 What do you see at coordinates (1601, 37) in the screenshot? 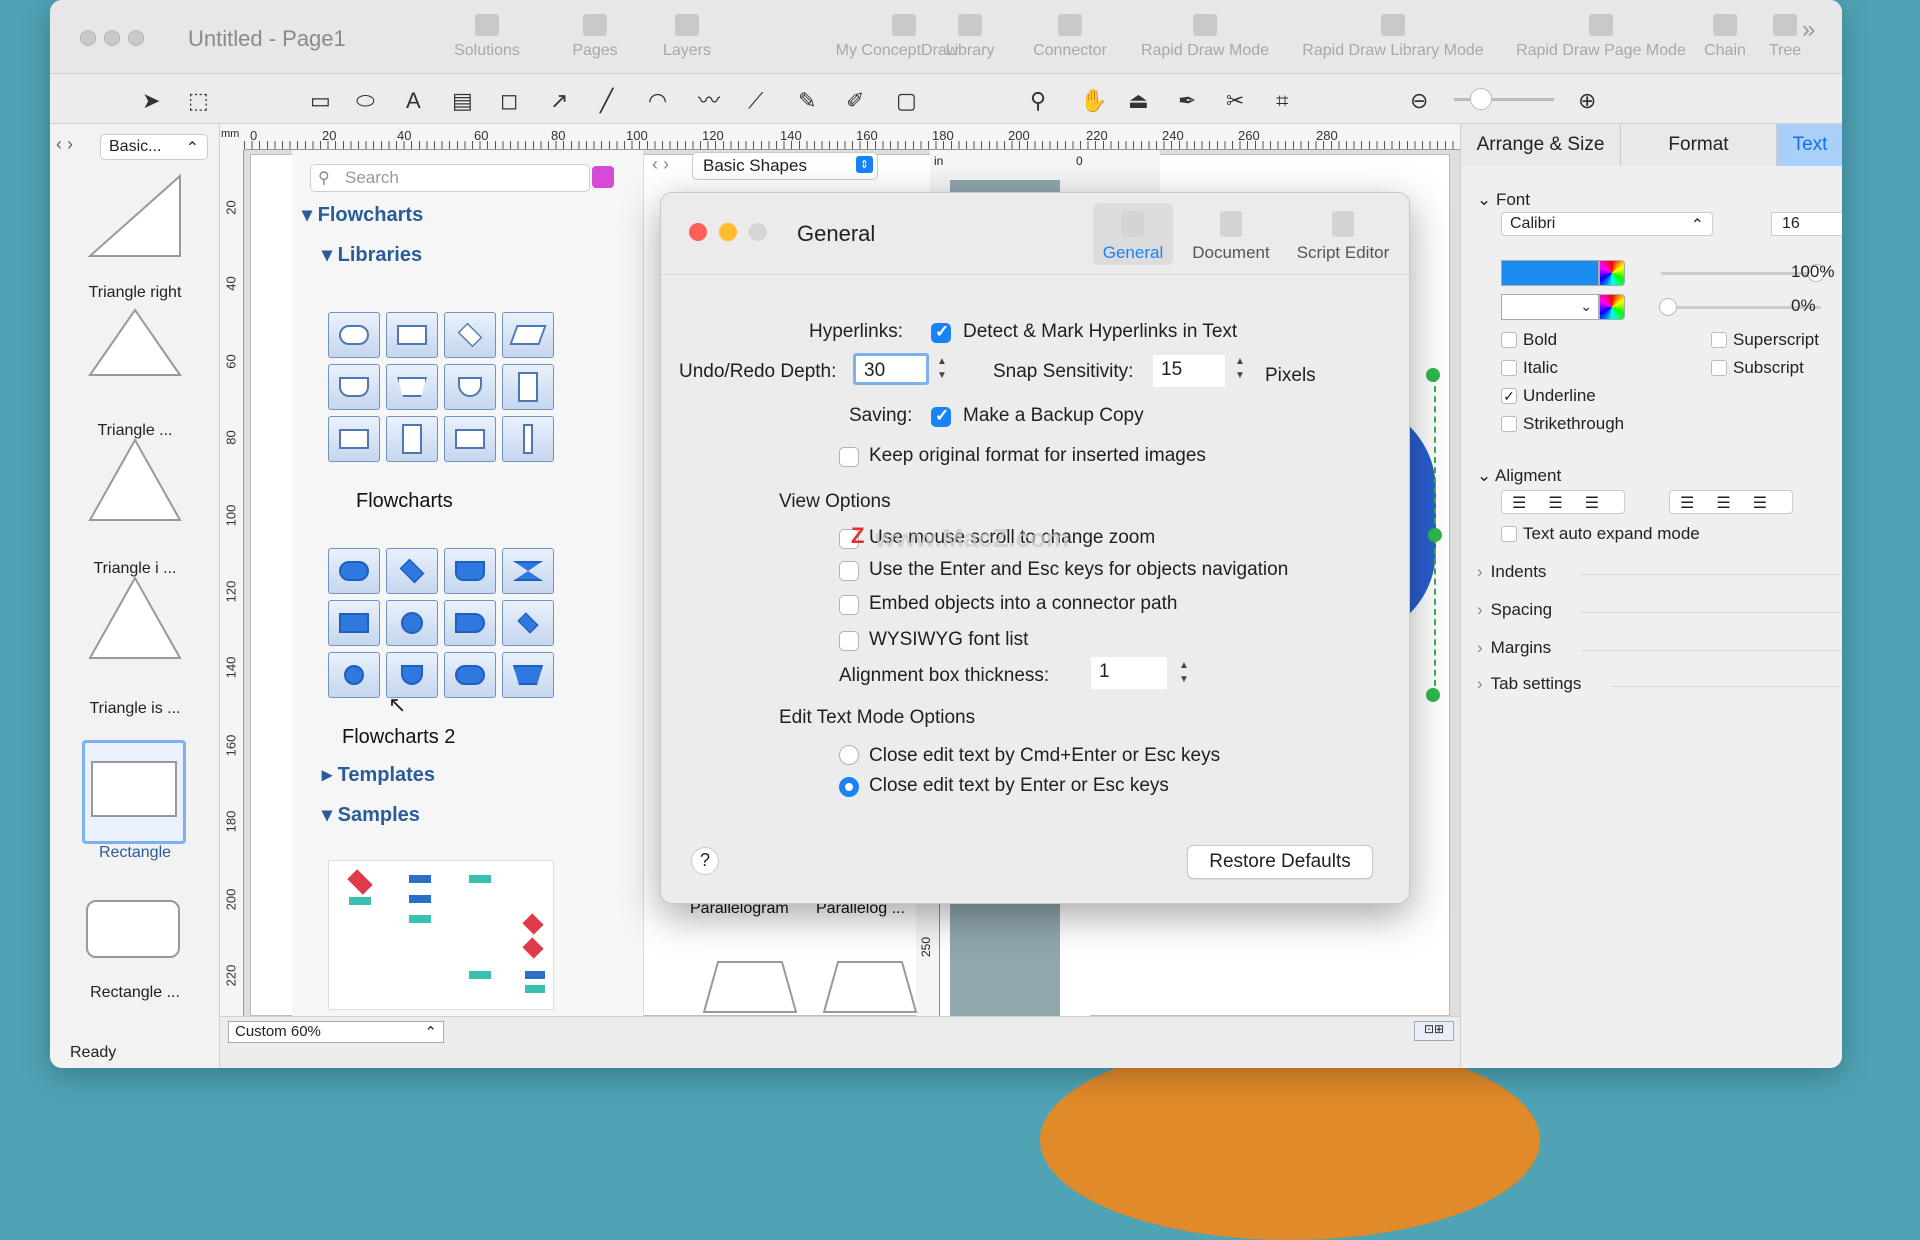
I see `toolbar-rapid-draw-page-mode: Rapid Draw Page Mode` at bounding box center [1601, 37].